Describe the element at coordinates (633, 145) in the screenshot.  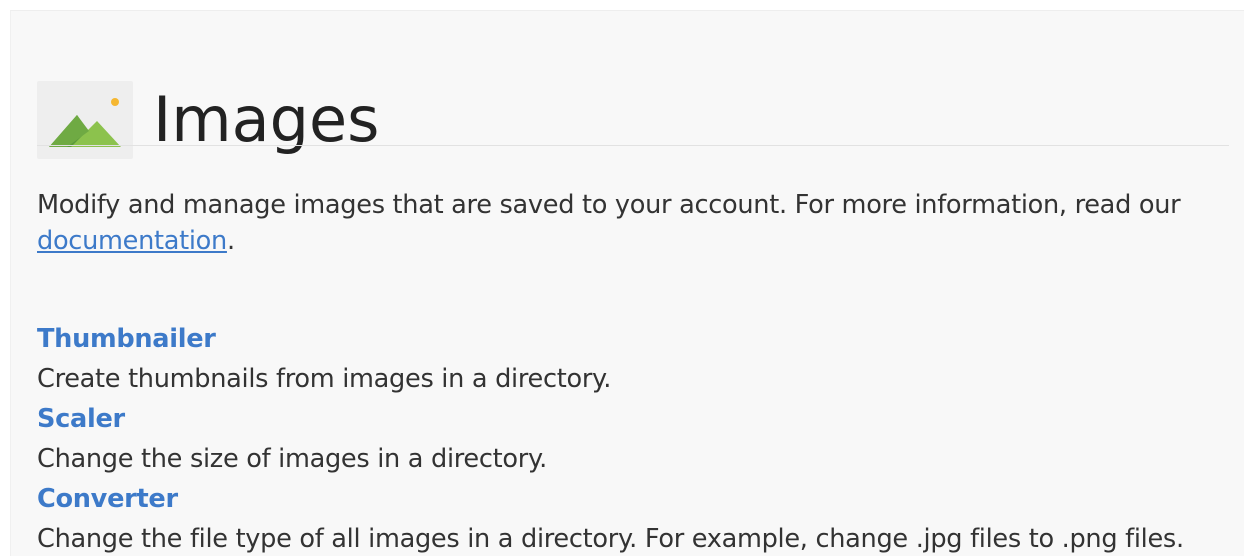
I see `header-divider` at that location.